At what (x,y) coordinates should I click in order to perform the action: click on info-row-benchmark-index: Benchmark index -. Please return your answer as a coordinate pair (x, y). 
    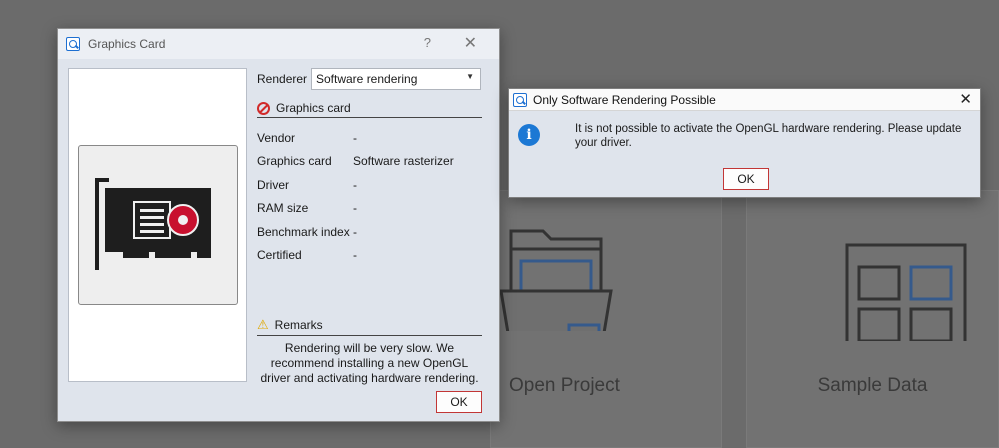
    Looking at the image, I should click on (355, 232).